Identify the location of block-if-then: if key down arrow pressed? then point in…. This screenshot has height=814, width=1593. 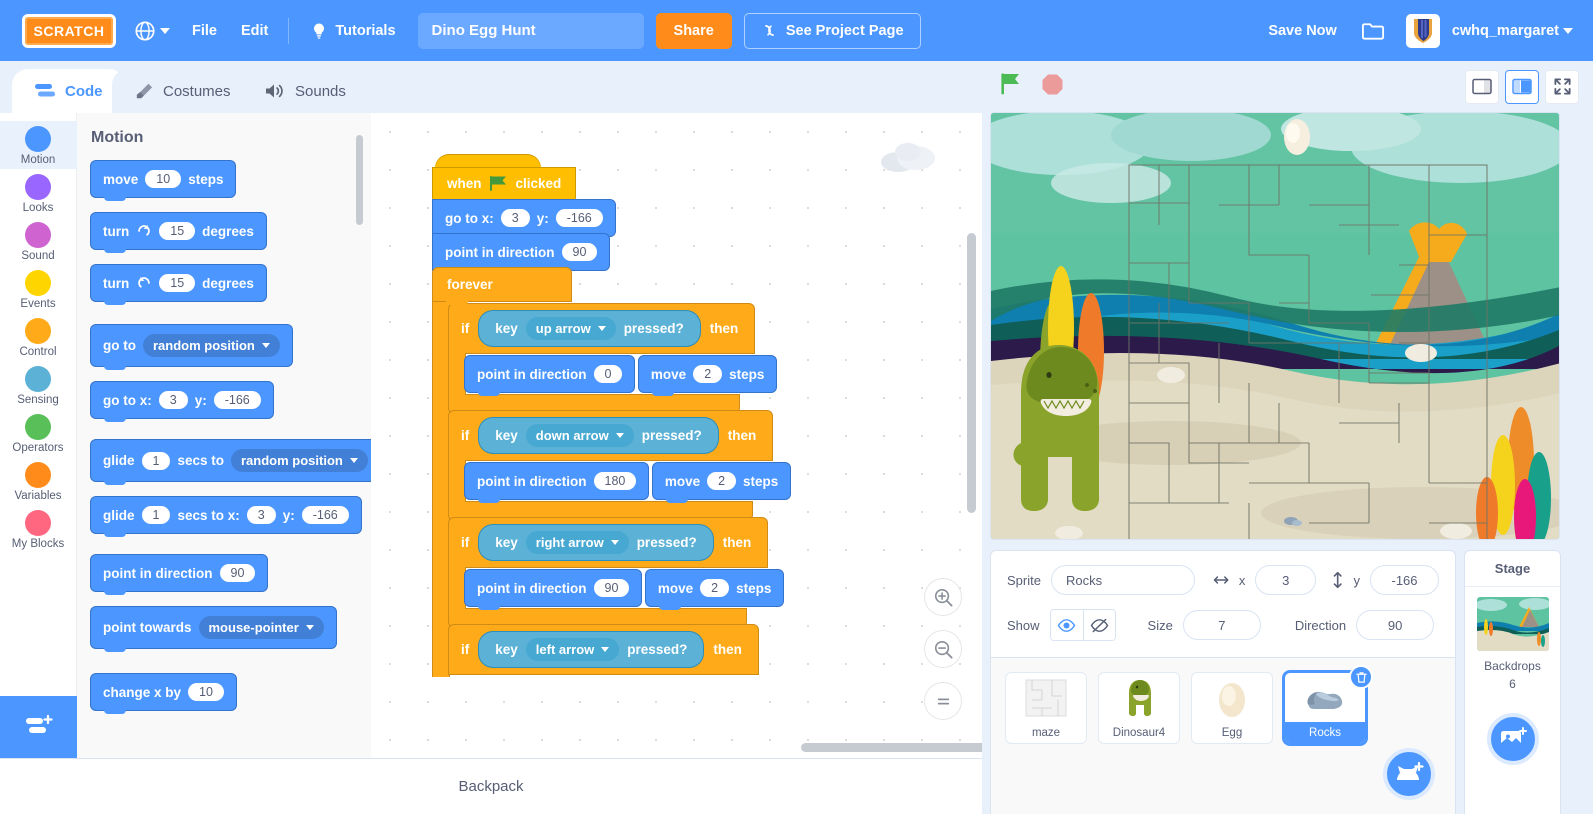
(620, 465).